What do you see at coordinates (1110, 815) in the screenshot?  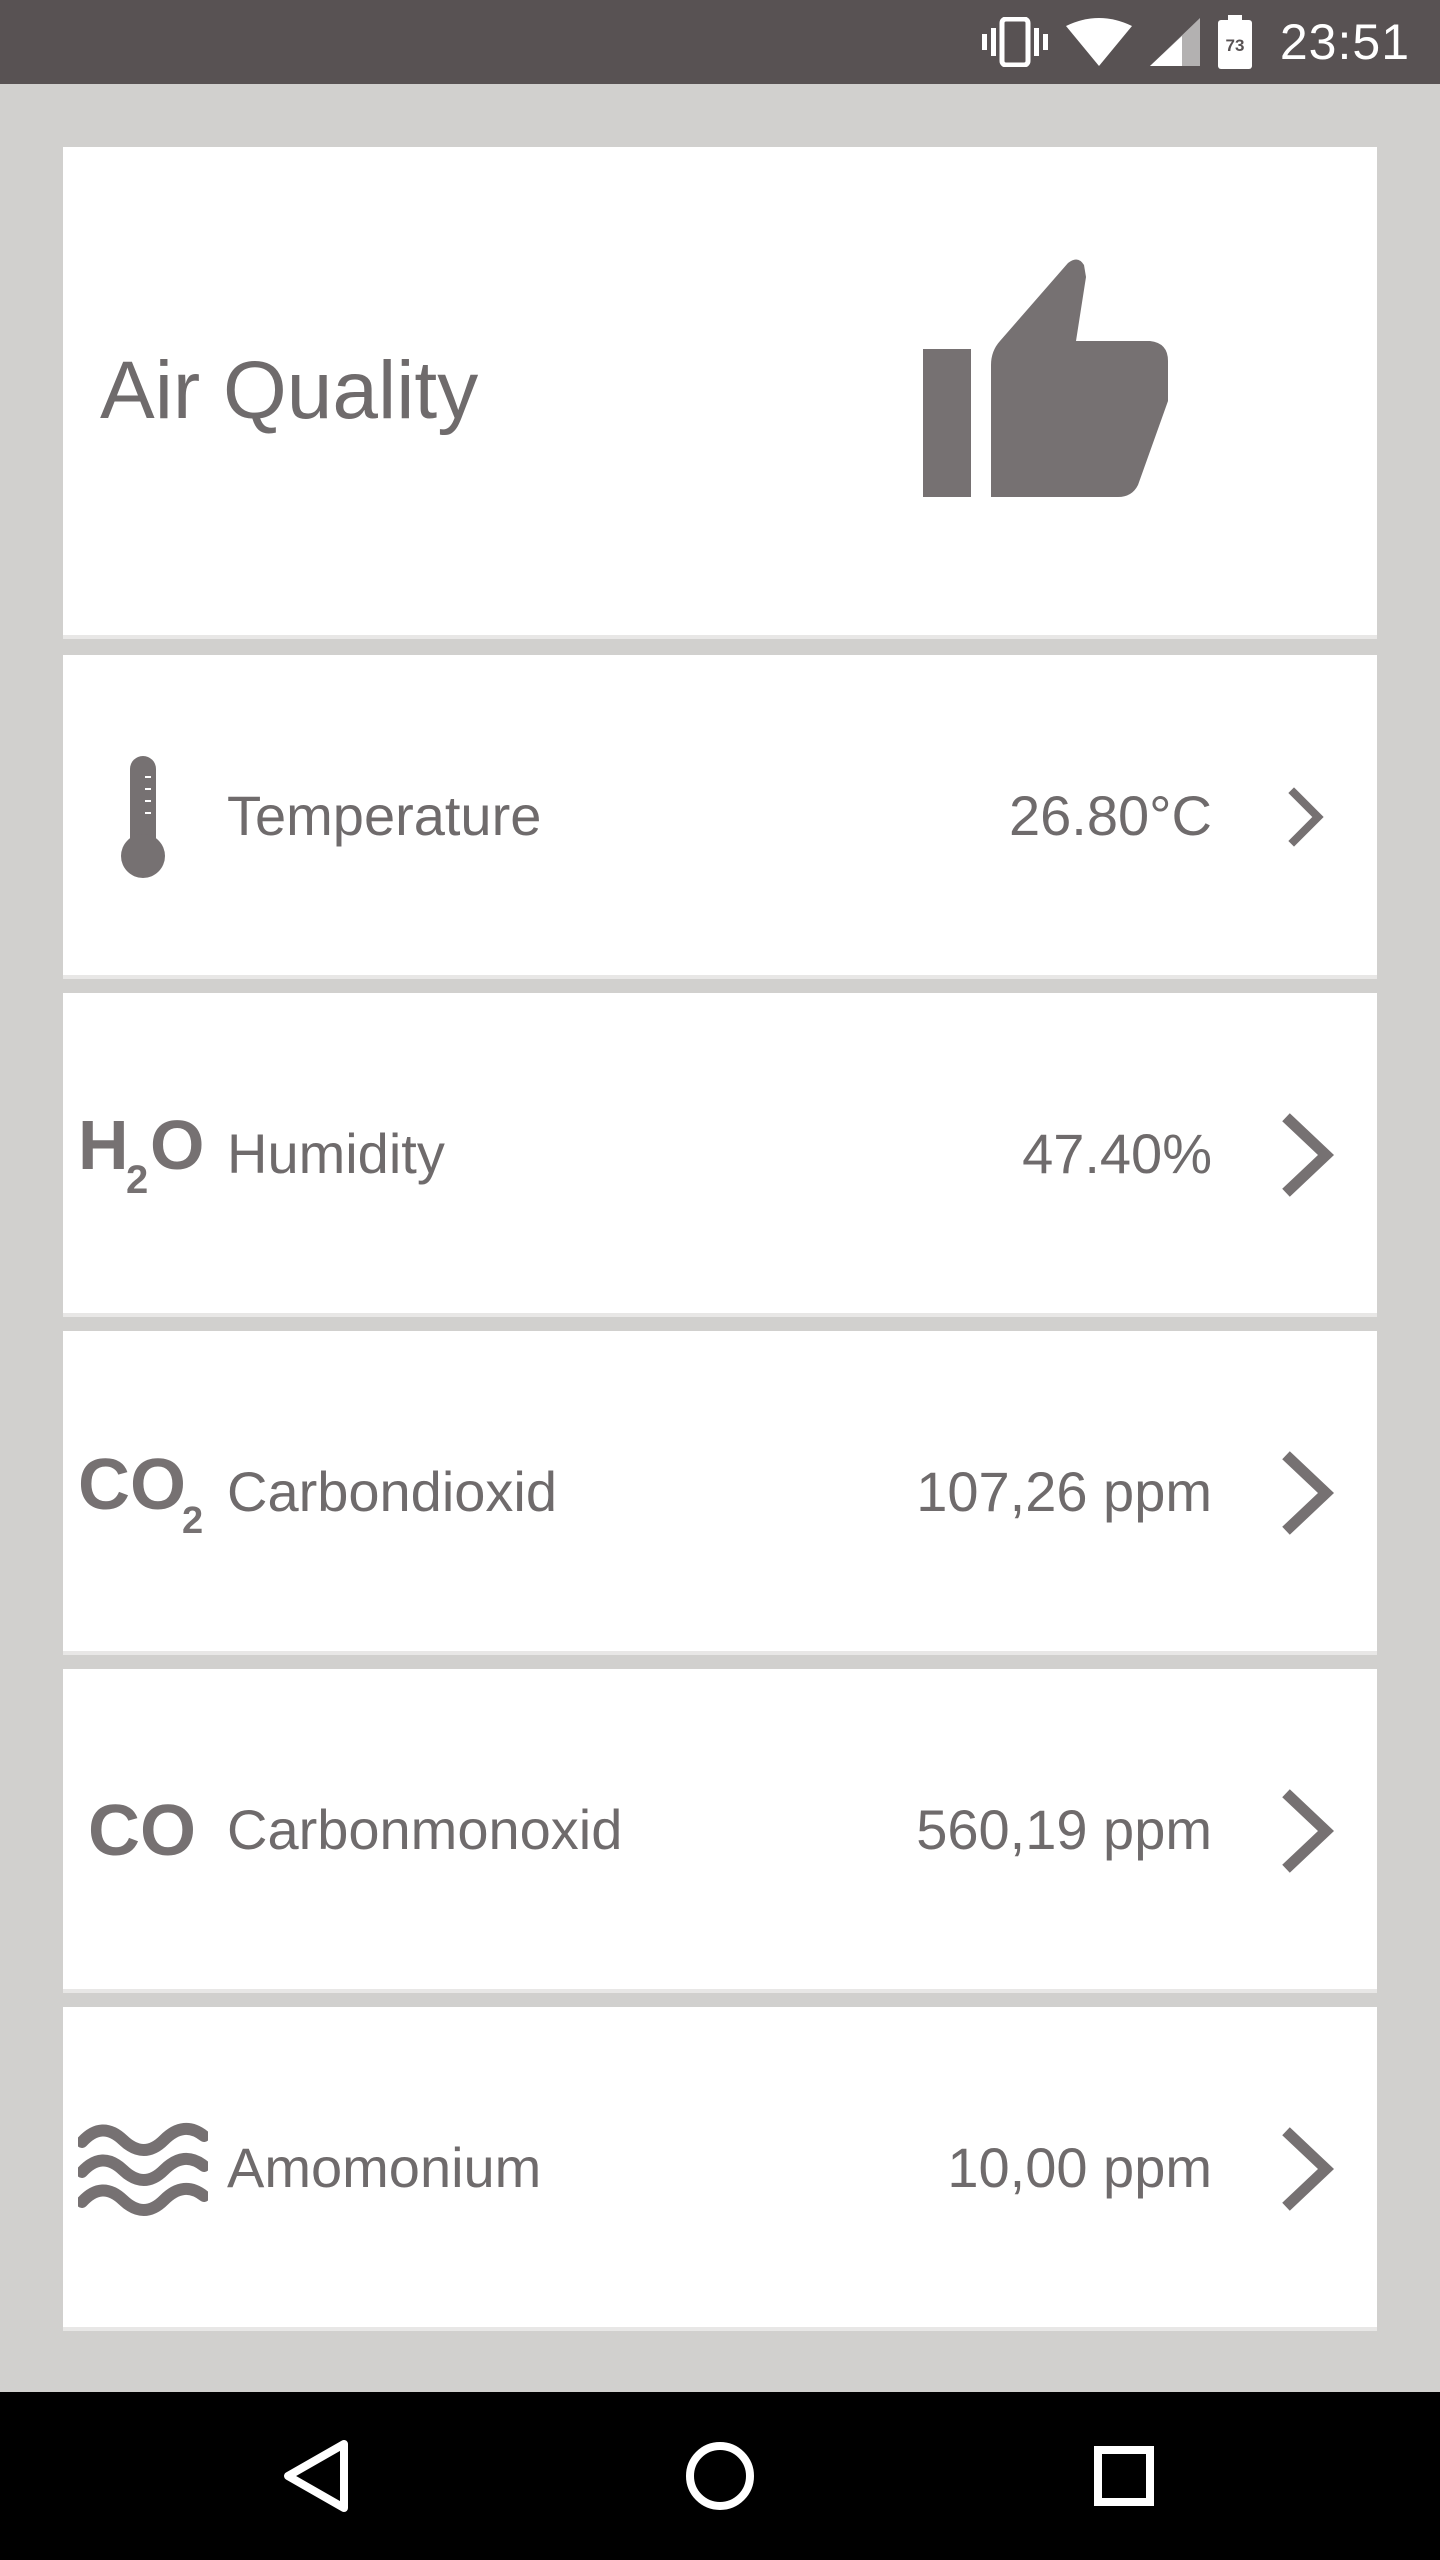 I see `sensor-value: 26.80°C` at bounding box center [1110, 815].